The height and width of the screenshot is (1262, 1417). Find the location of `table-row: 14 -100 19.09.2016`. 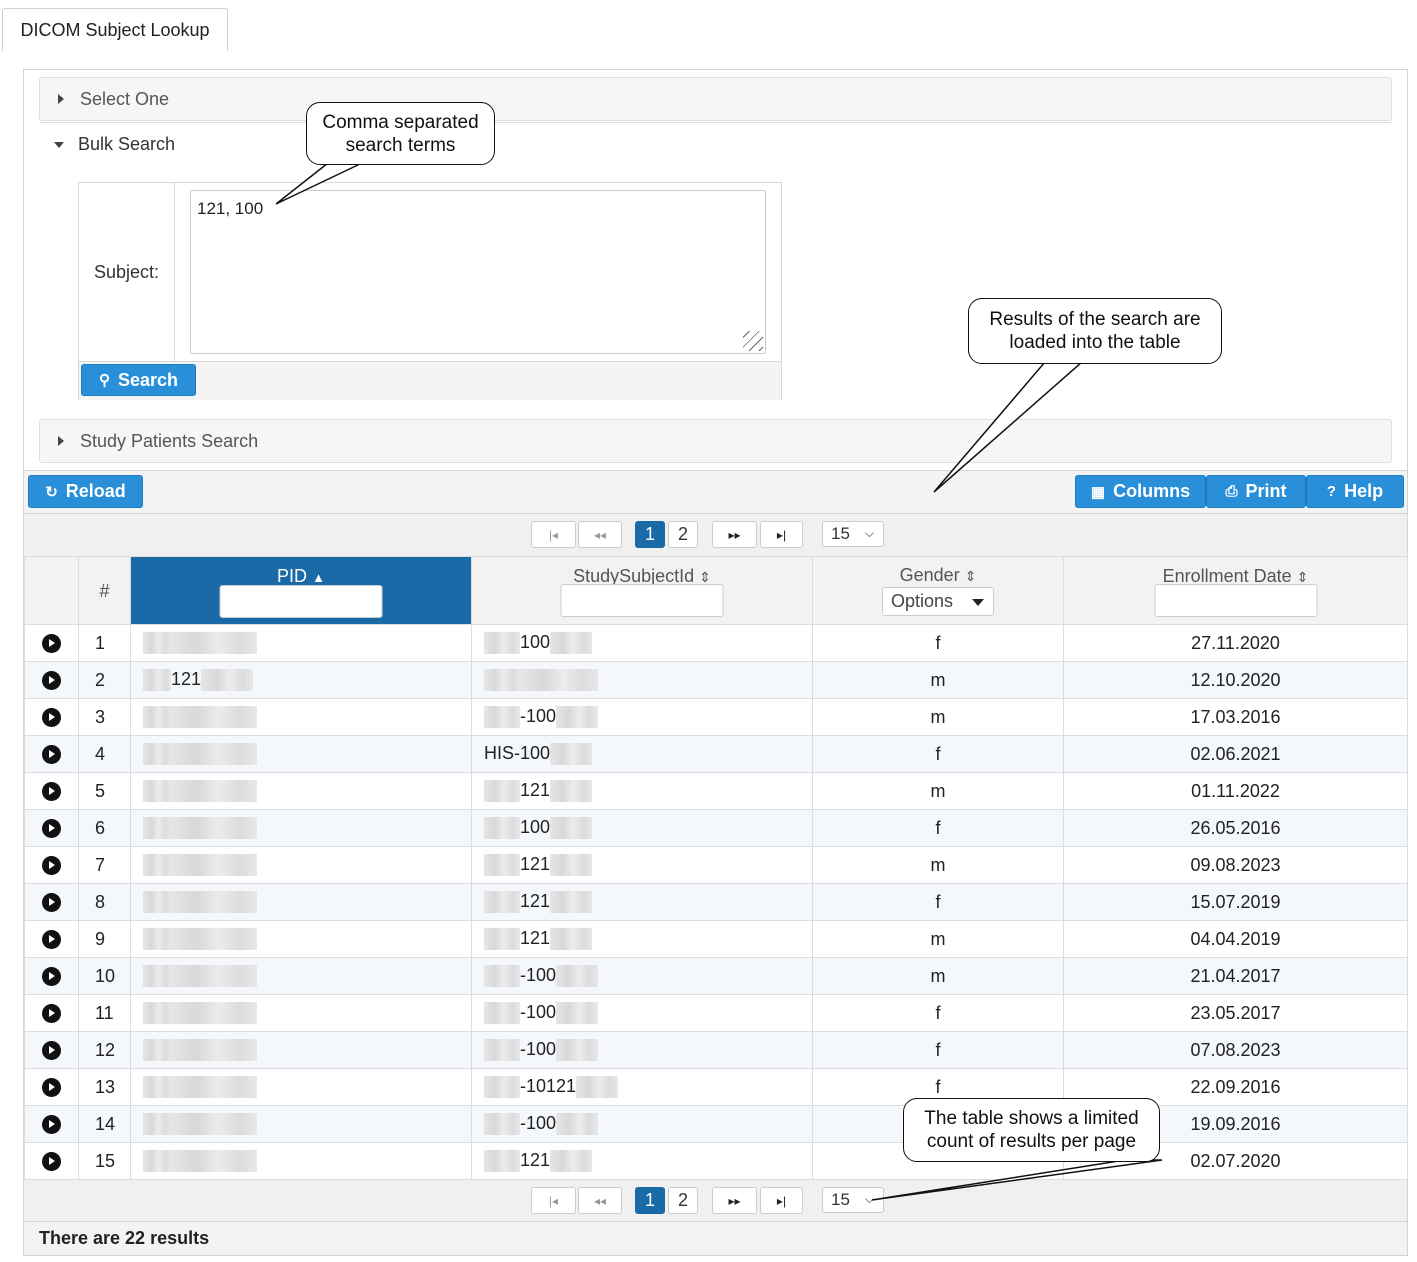

table-row: 14 -100 19.09.2016 is located at coordinates (716, 1124).